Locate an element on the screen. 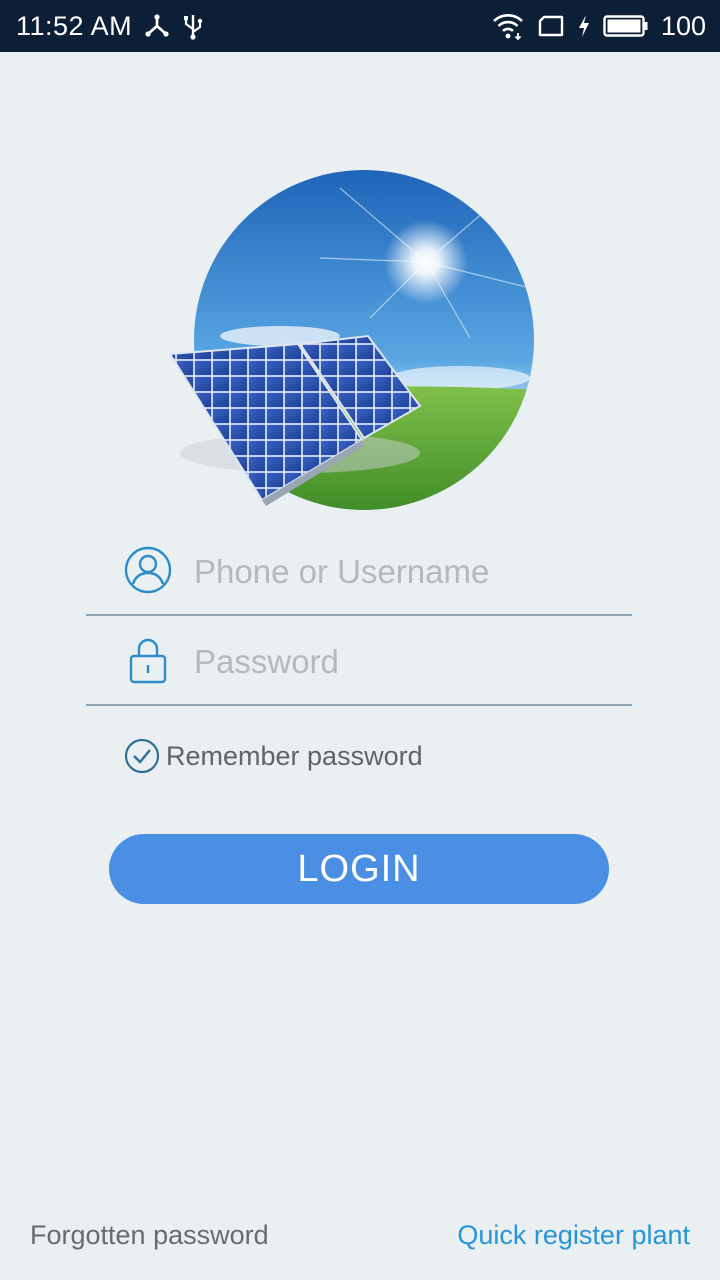 The height and width of the screenshot is (1280, 720). status-bar-left: 11:52 AM is located at coordinates (110, 26).